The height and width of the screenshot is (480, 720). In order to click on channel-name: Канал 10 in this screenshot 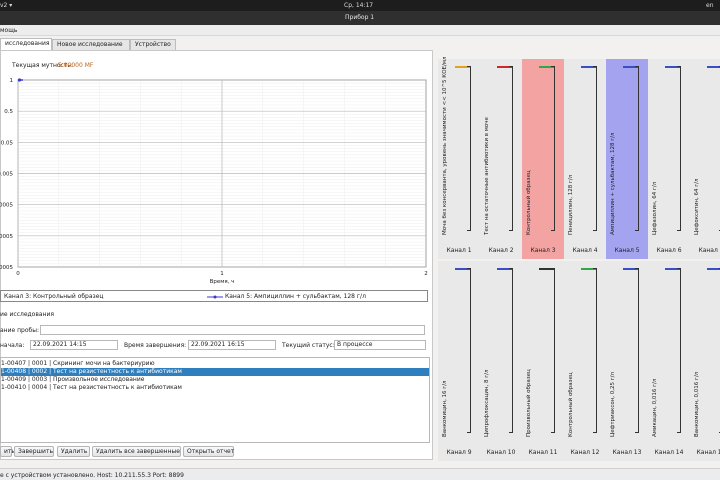, I will do `click(501, 452)`.